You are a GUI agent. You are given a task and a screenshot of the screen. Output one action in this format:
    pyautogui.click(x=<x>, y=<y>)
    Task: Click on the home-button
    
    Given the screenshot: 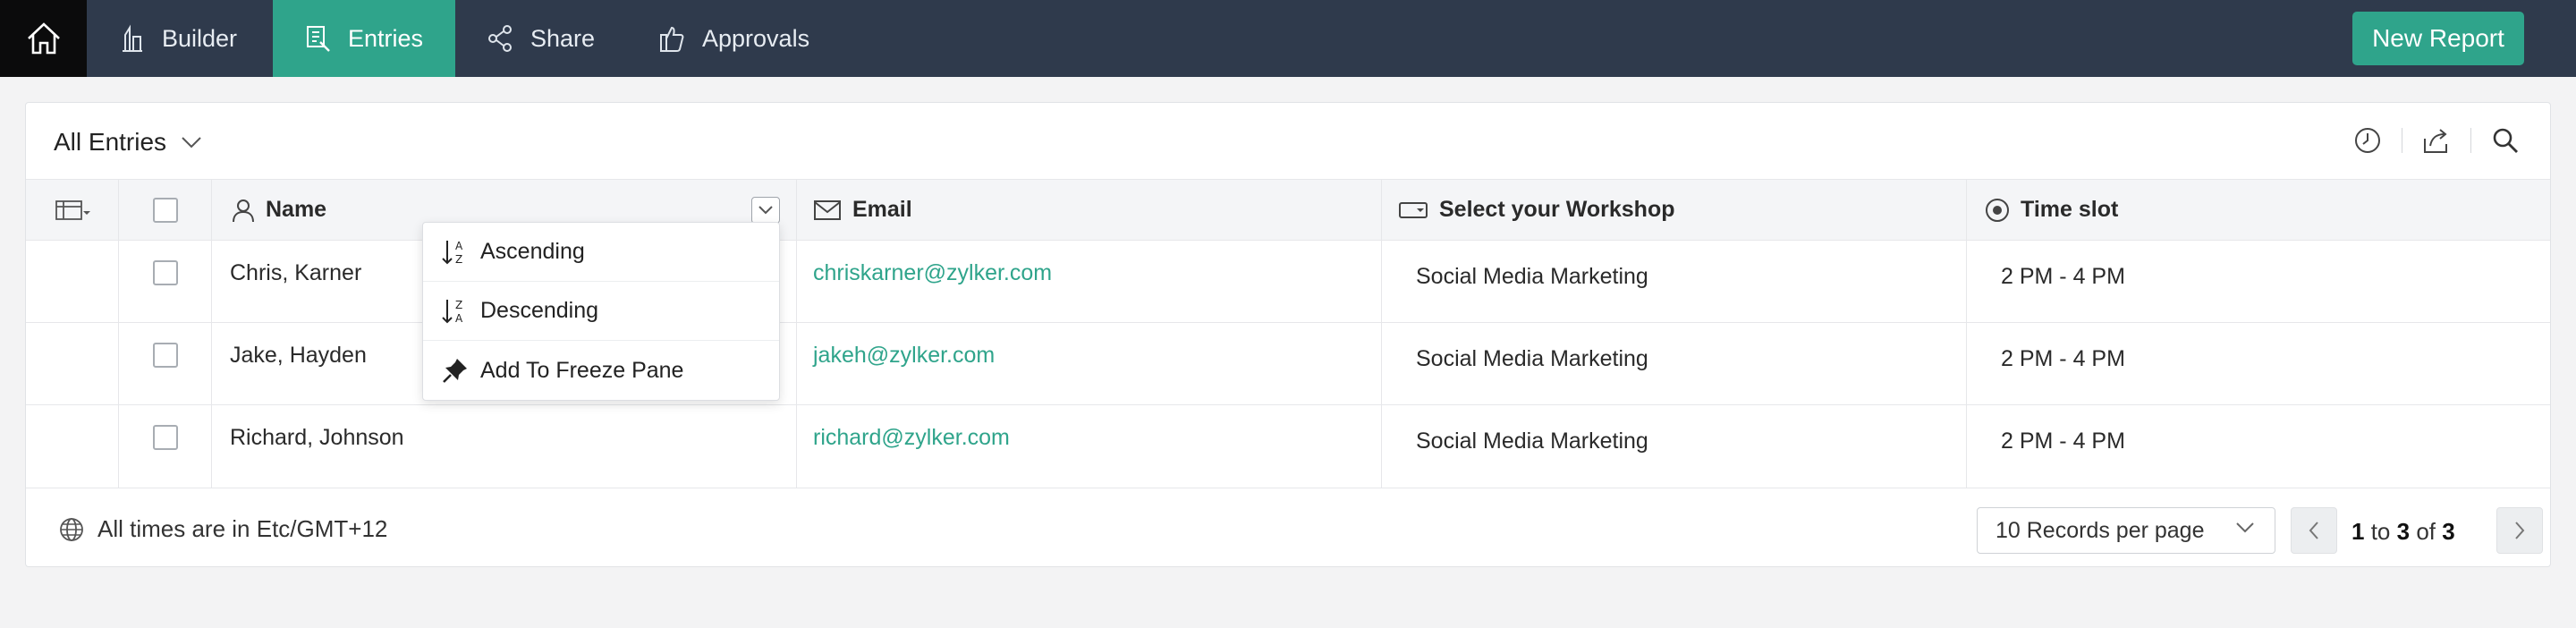 What is the action you would take?
    pyautogui.click(x=43, y=38)
    